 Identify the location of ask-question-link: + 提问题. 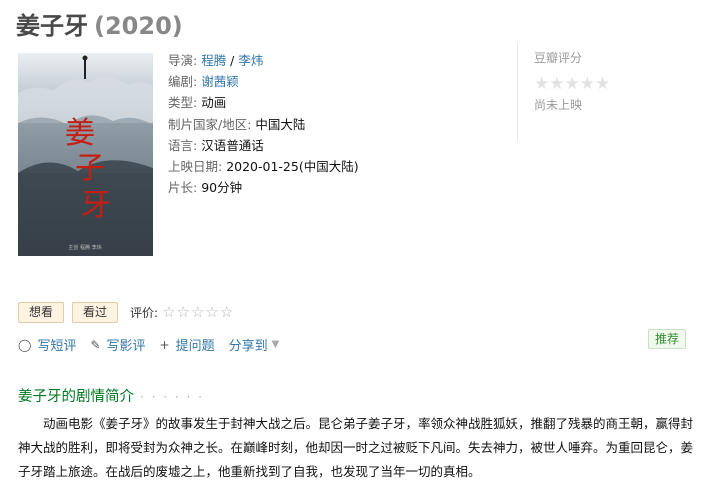
(187, 345).